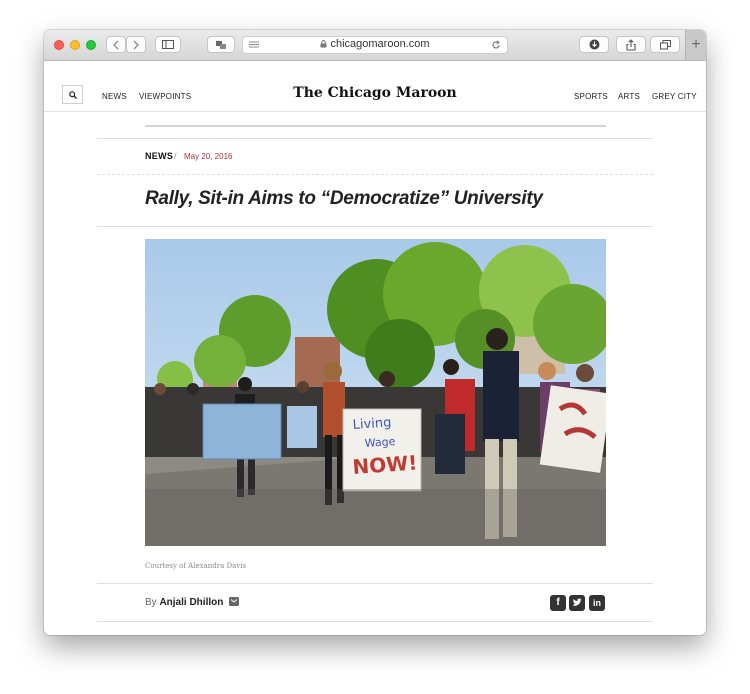  I want to click on ad-placeholder-rule, so click(375, 126).